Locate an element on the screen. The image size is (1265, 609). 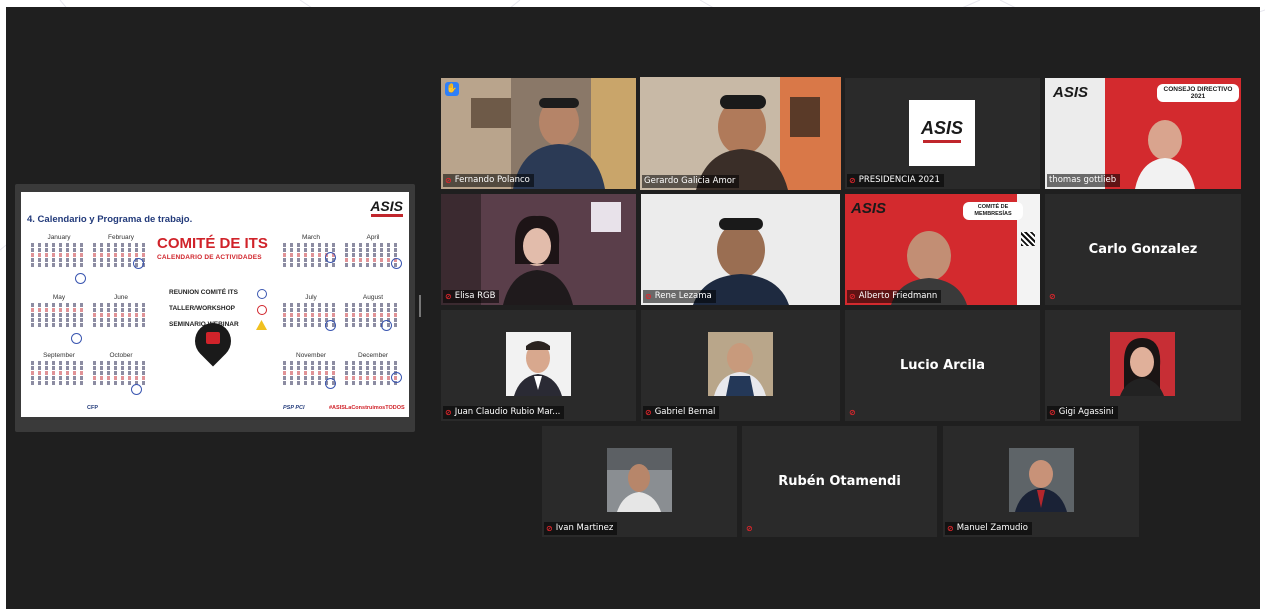
month-name: December is located at coordinates (373, 355).